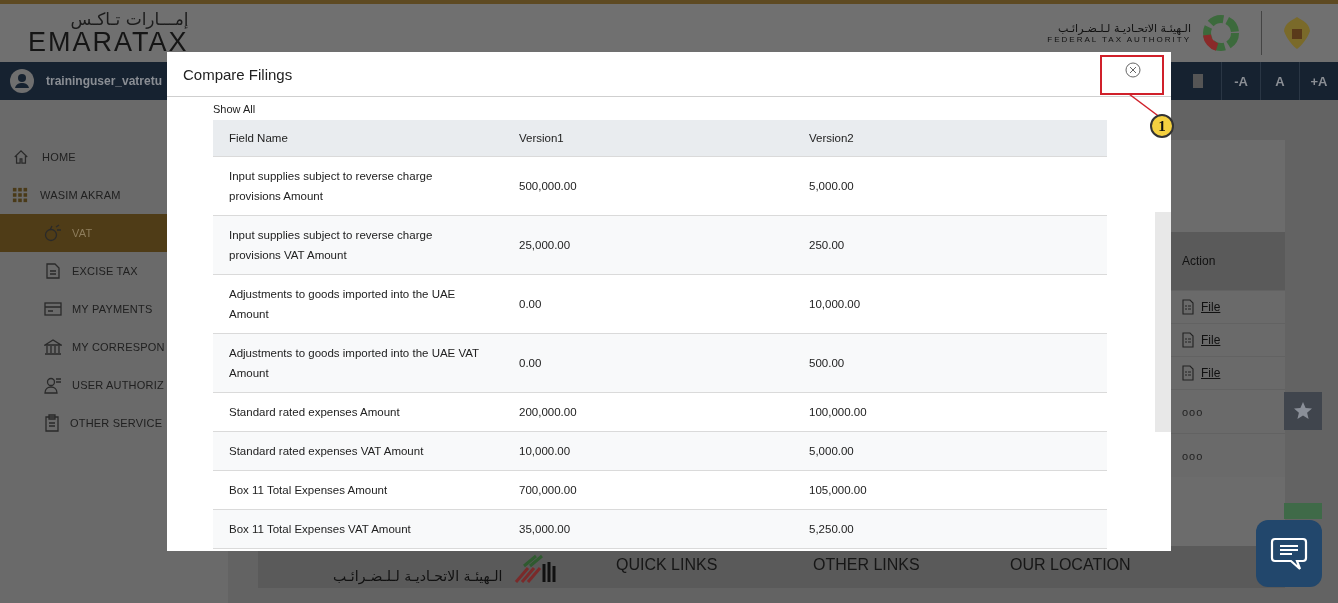 This screenshot has width=1338, height=603. Describe the element at coordinates (53, 233) in the screenshot. I see `money-bag-icon` at that location.